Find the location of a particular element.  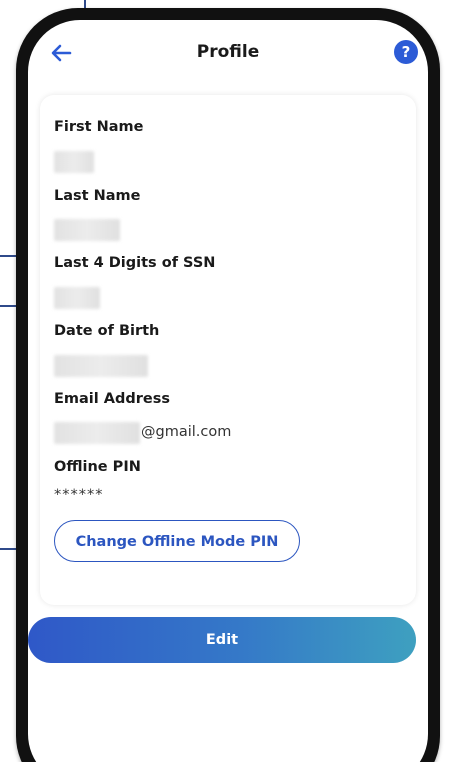

last-name-label: Last Name is located at coordinates (97, 196).